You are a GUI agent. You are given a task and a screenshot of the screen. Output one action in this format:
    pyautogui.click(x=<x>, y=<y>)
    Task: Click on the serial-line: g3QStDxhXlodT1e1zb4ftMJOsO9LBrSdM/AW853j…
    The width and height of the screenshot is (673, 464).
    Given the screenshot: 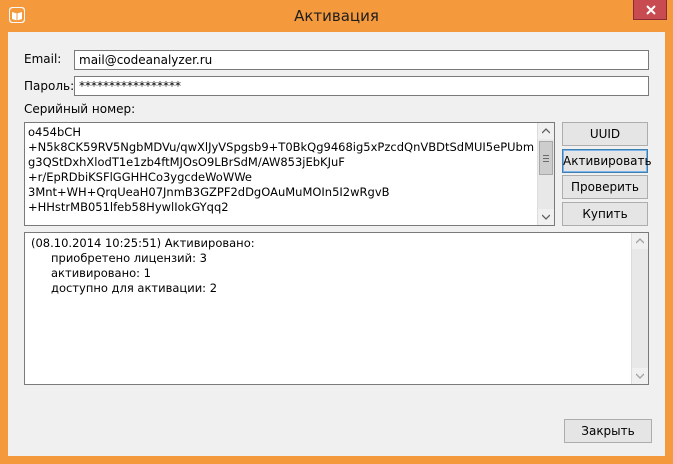 What is the action you would take?
    pyautogui.click(x=186, y=162)
    